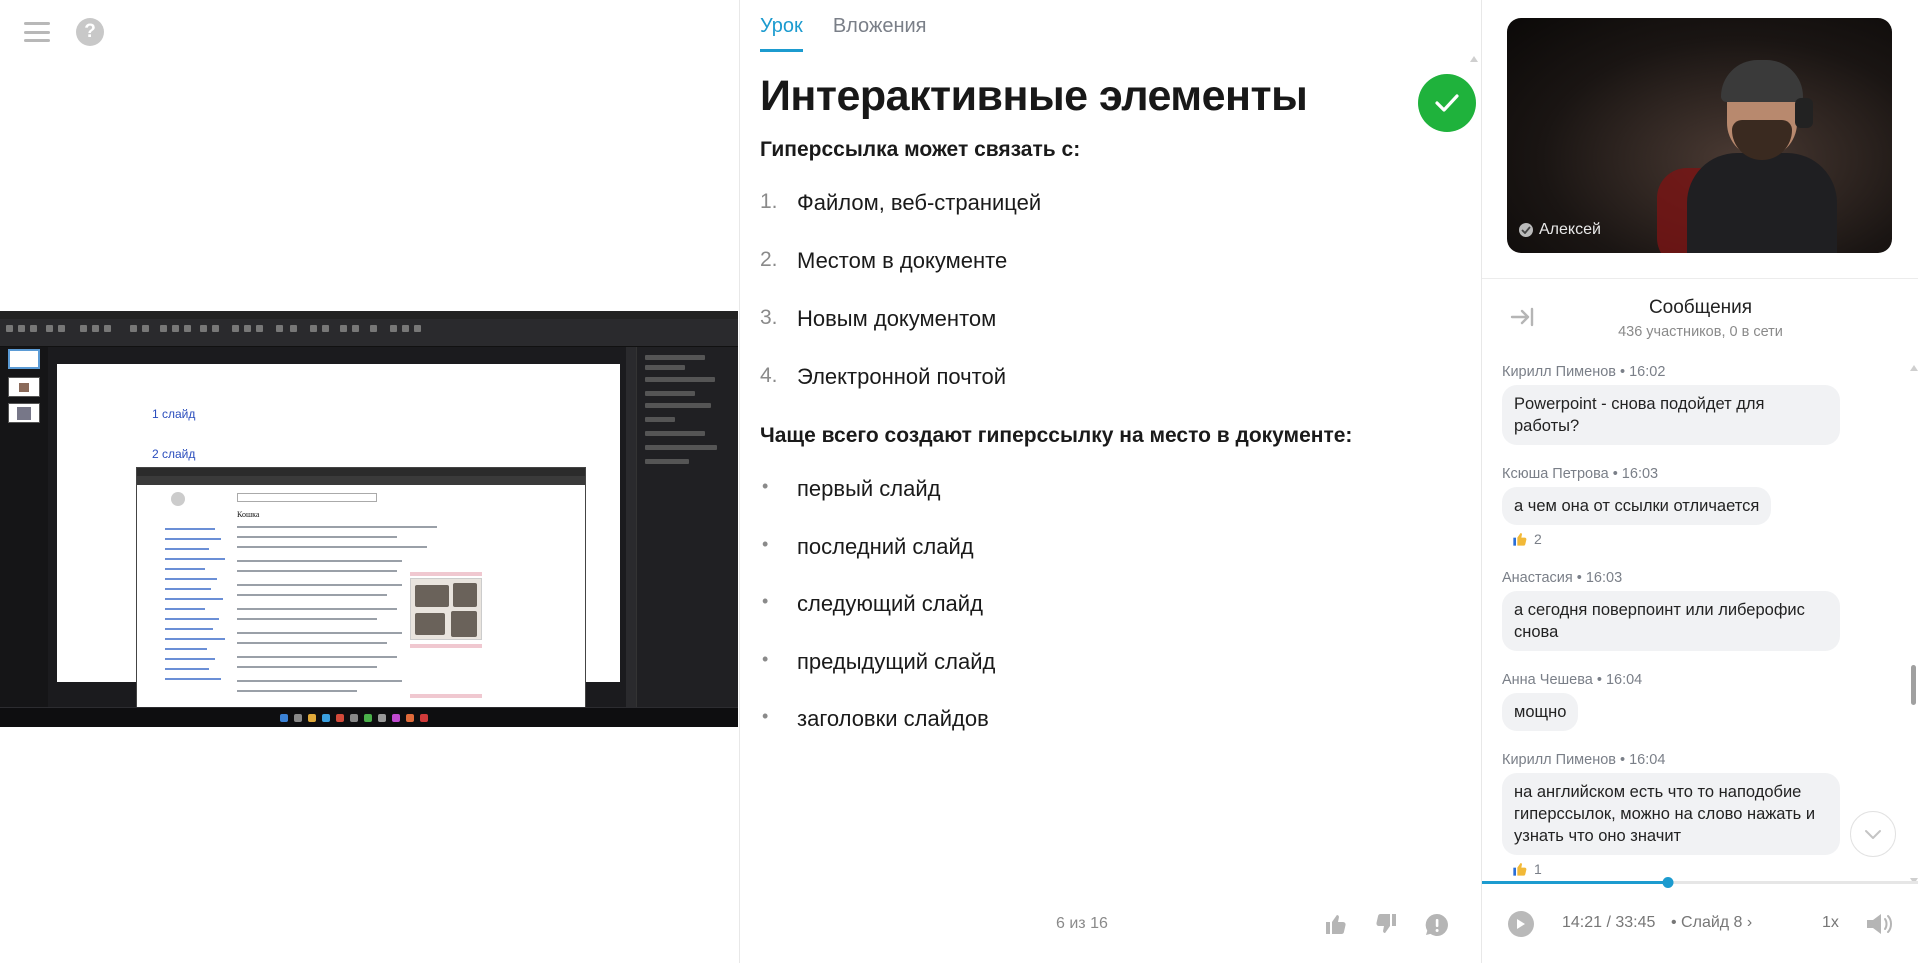 The image size is (1918, 963). Describe the element at coordinates (1570, 229) in the screenshot. I see `speaker-name: Алексей` at that location.